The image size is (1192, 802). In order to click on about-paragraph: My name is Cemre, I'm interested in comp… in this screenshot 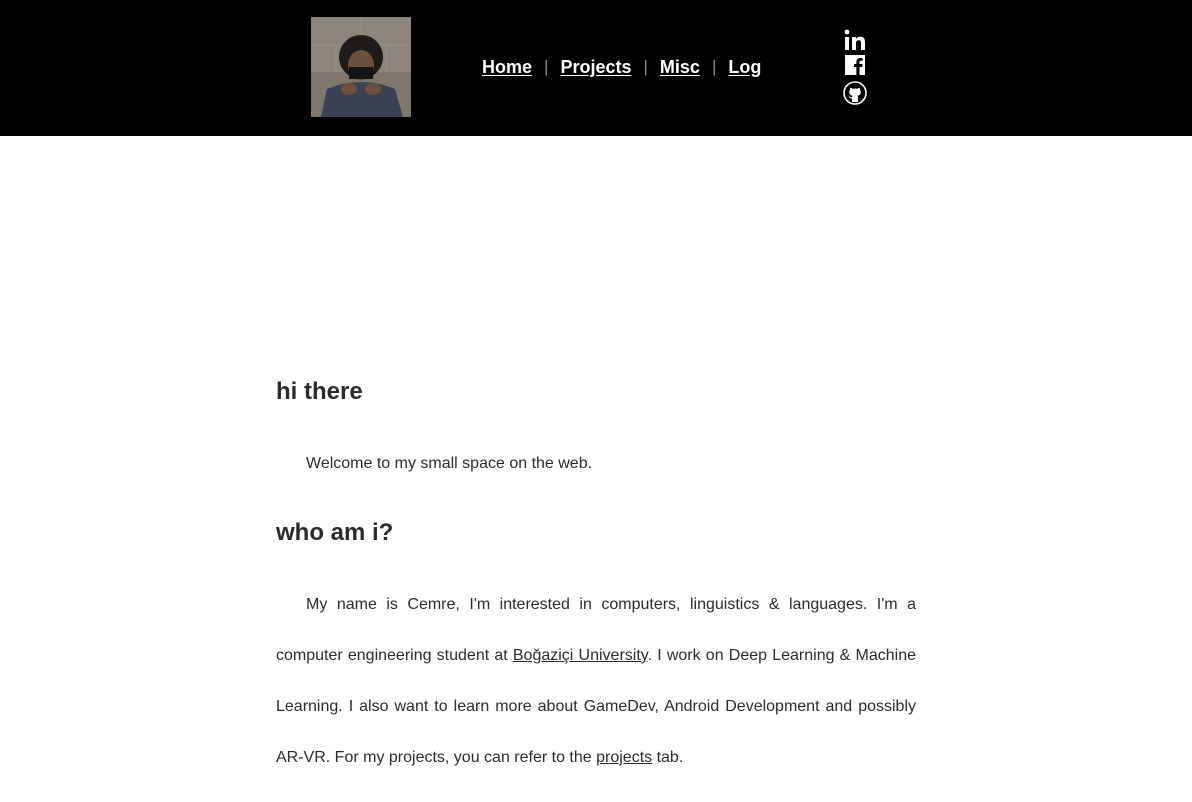, I will do `click(596, 681)`.